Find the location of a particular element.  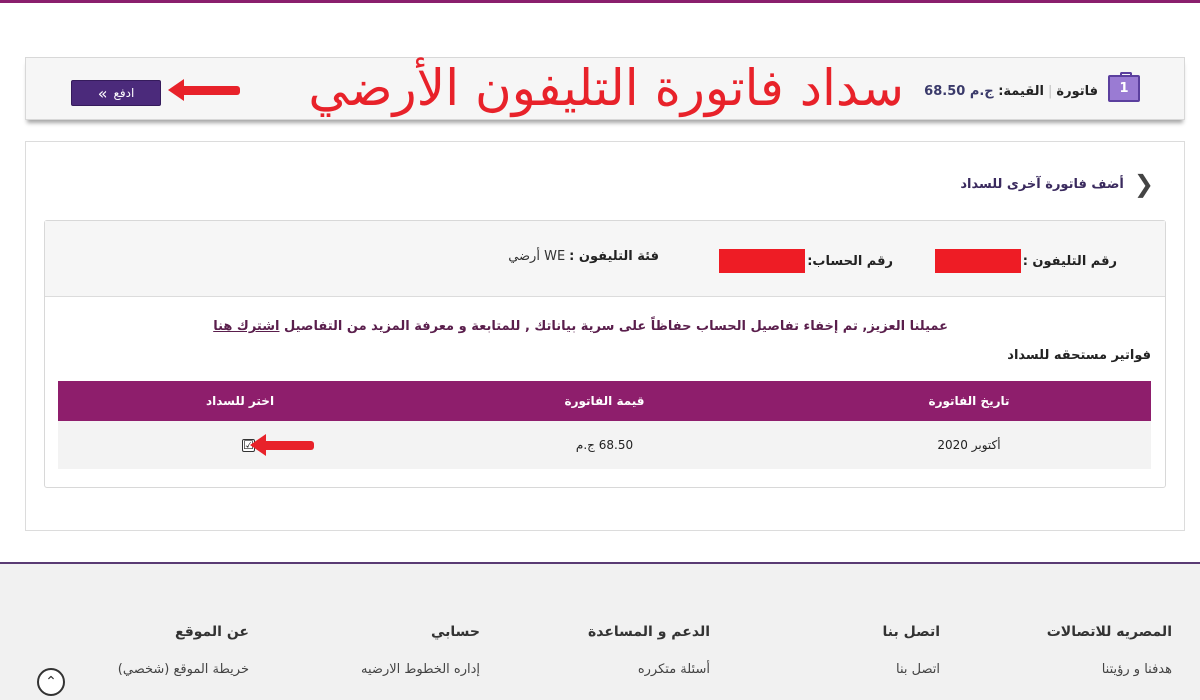

footer-column-company: المصريه للاتصالات هدفنا و رؤيتنا is located at coordinates (1109, 650).